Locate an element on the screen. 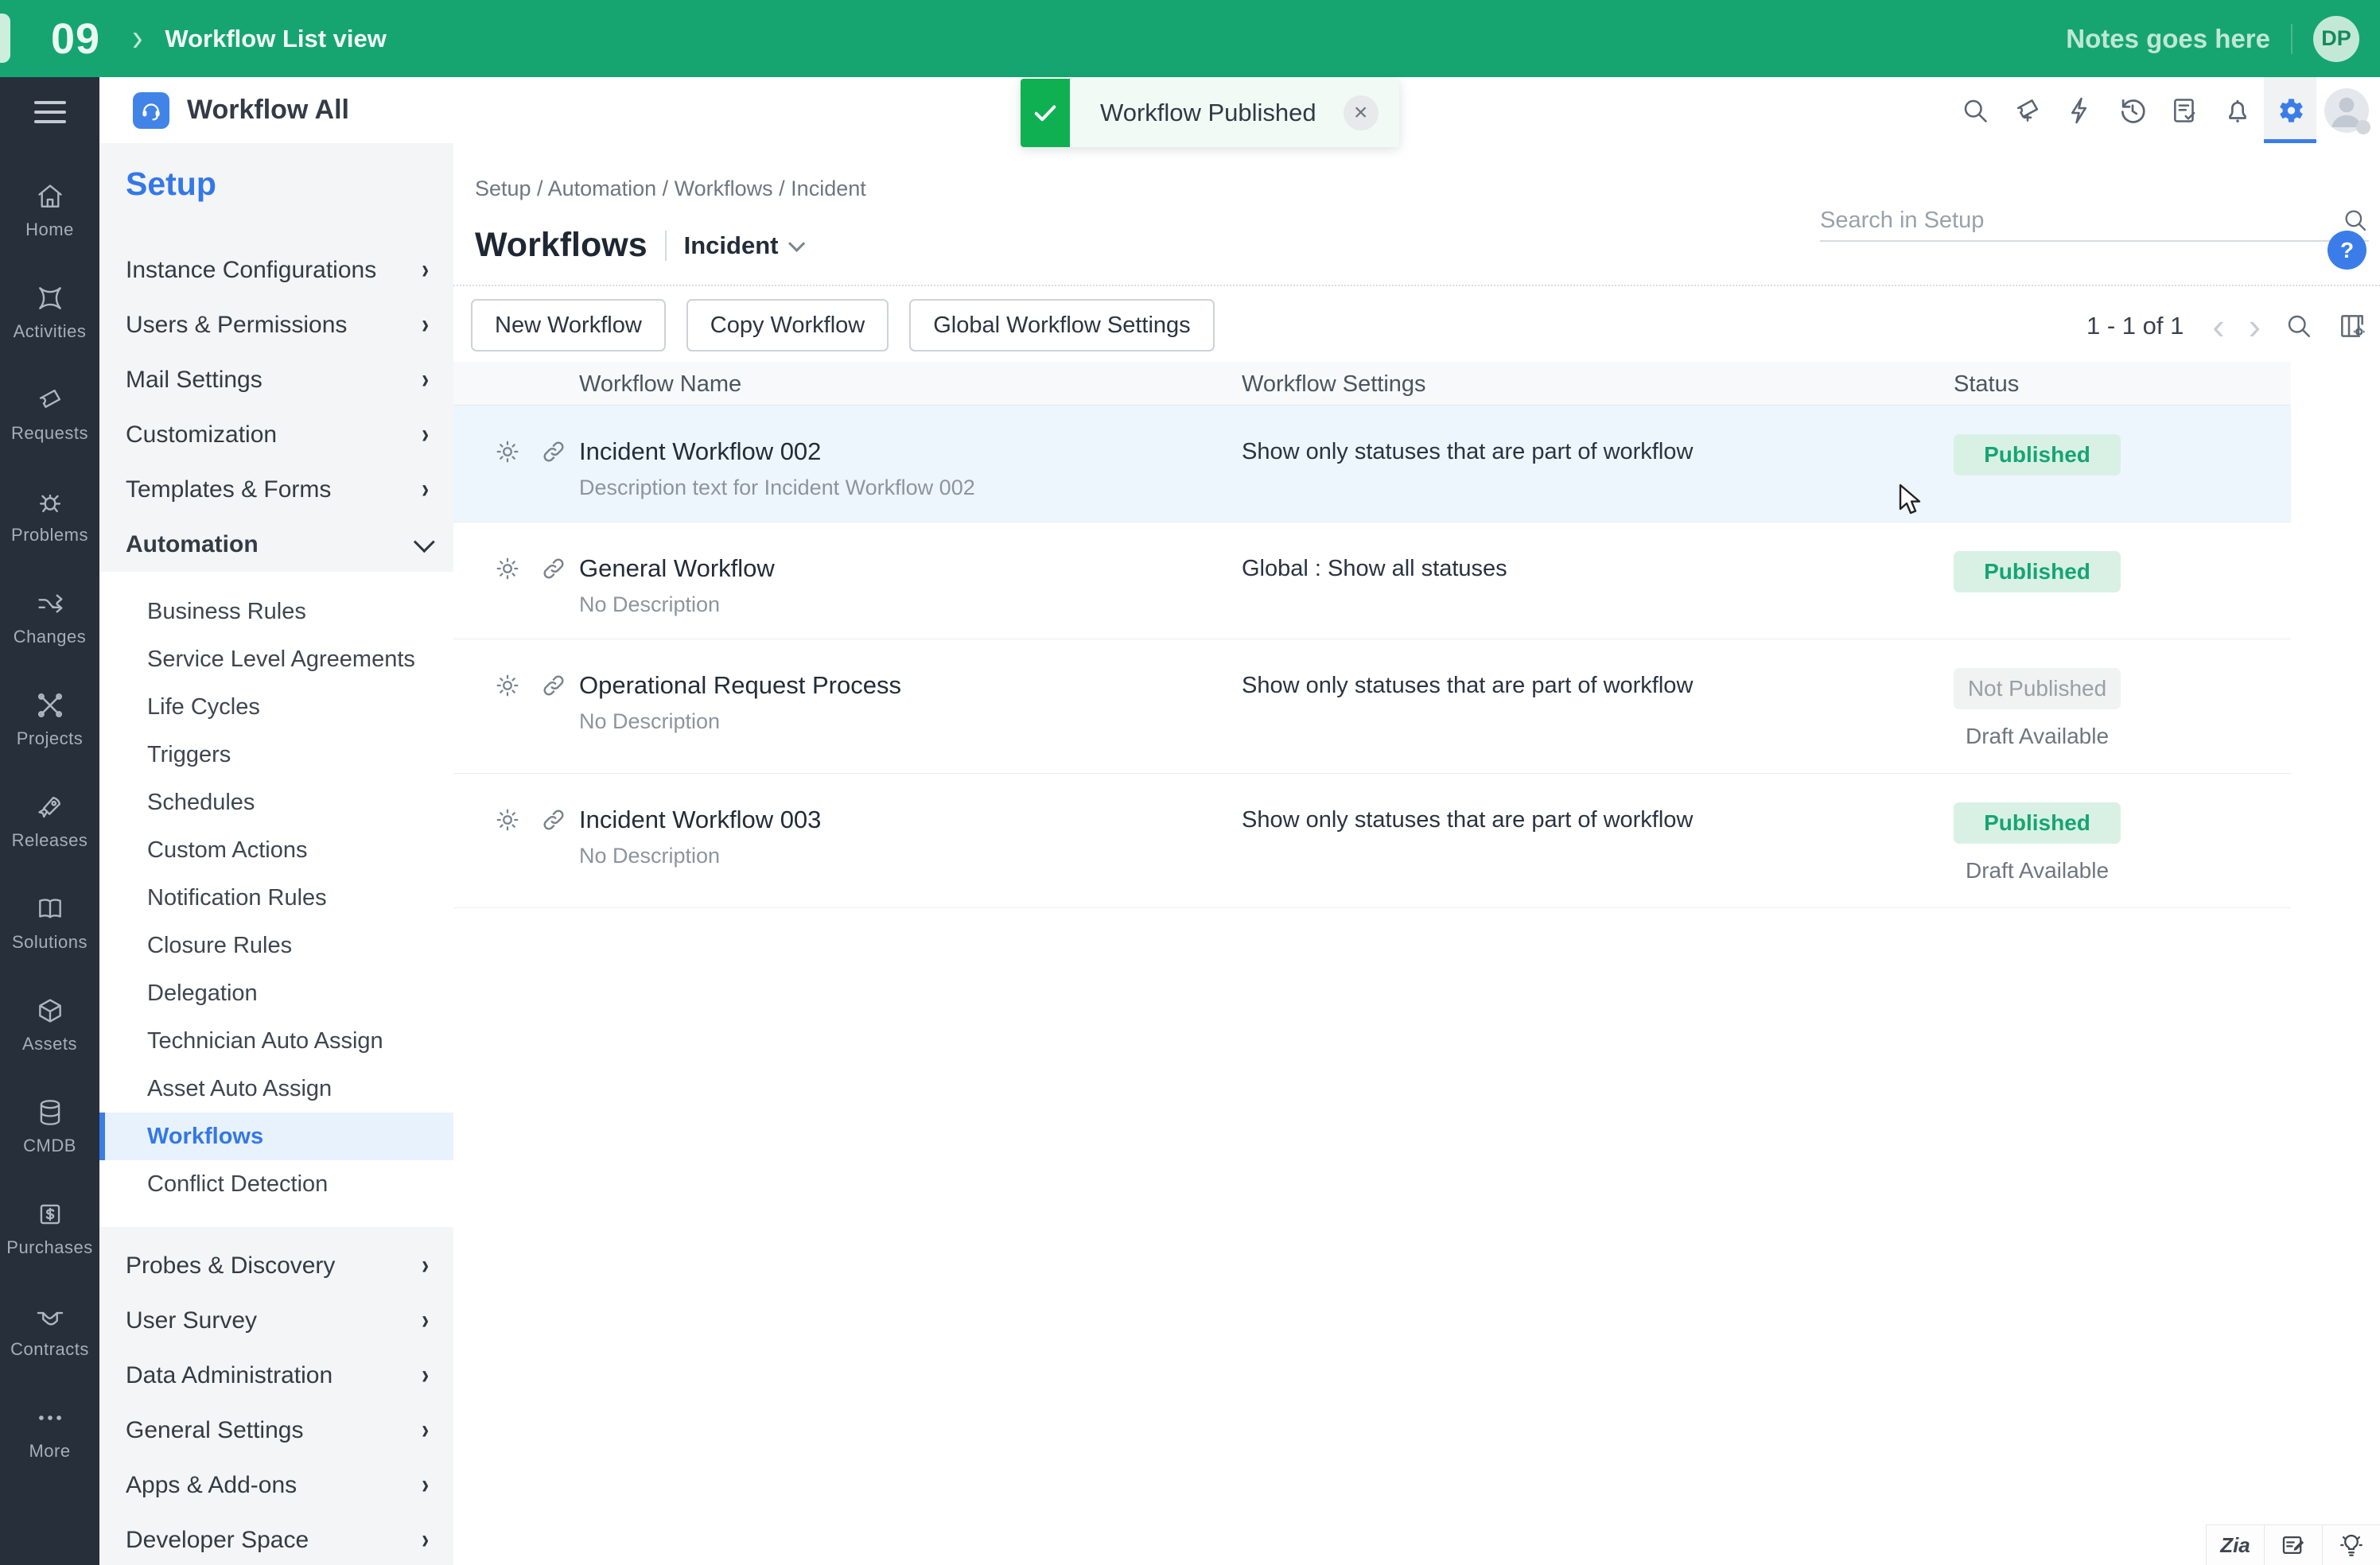  submenu-conflict-detection: Conflict Detection is located at coordinates (276, 1184).